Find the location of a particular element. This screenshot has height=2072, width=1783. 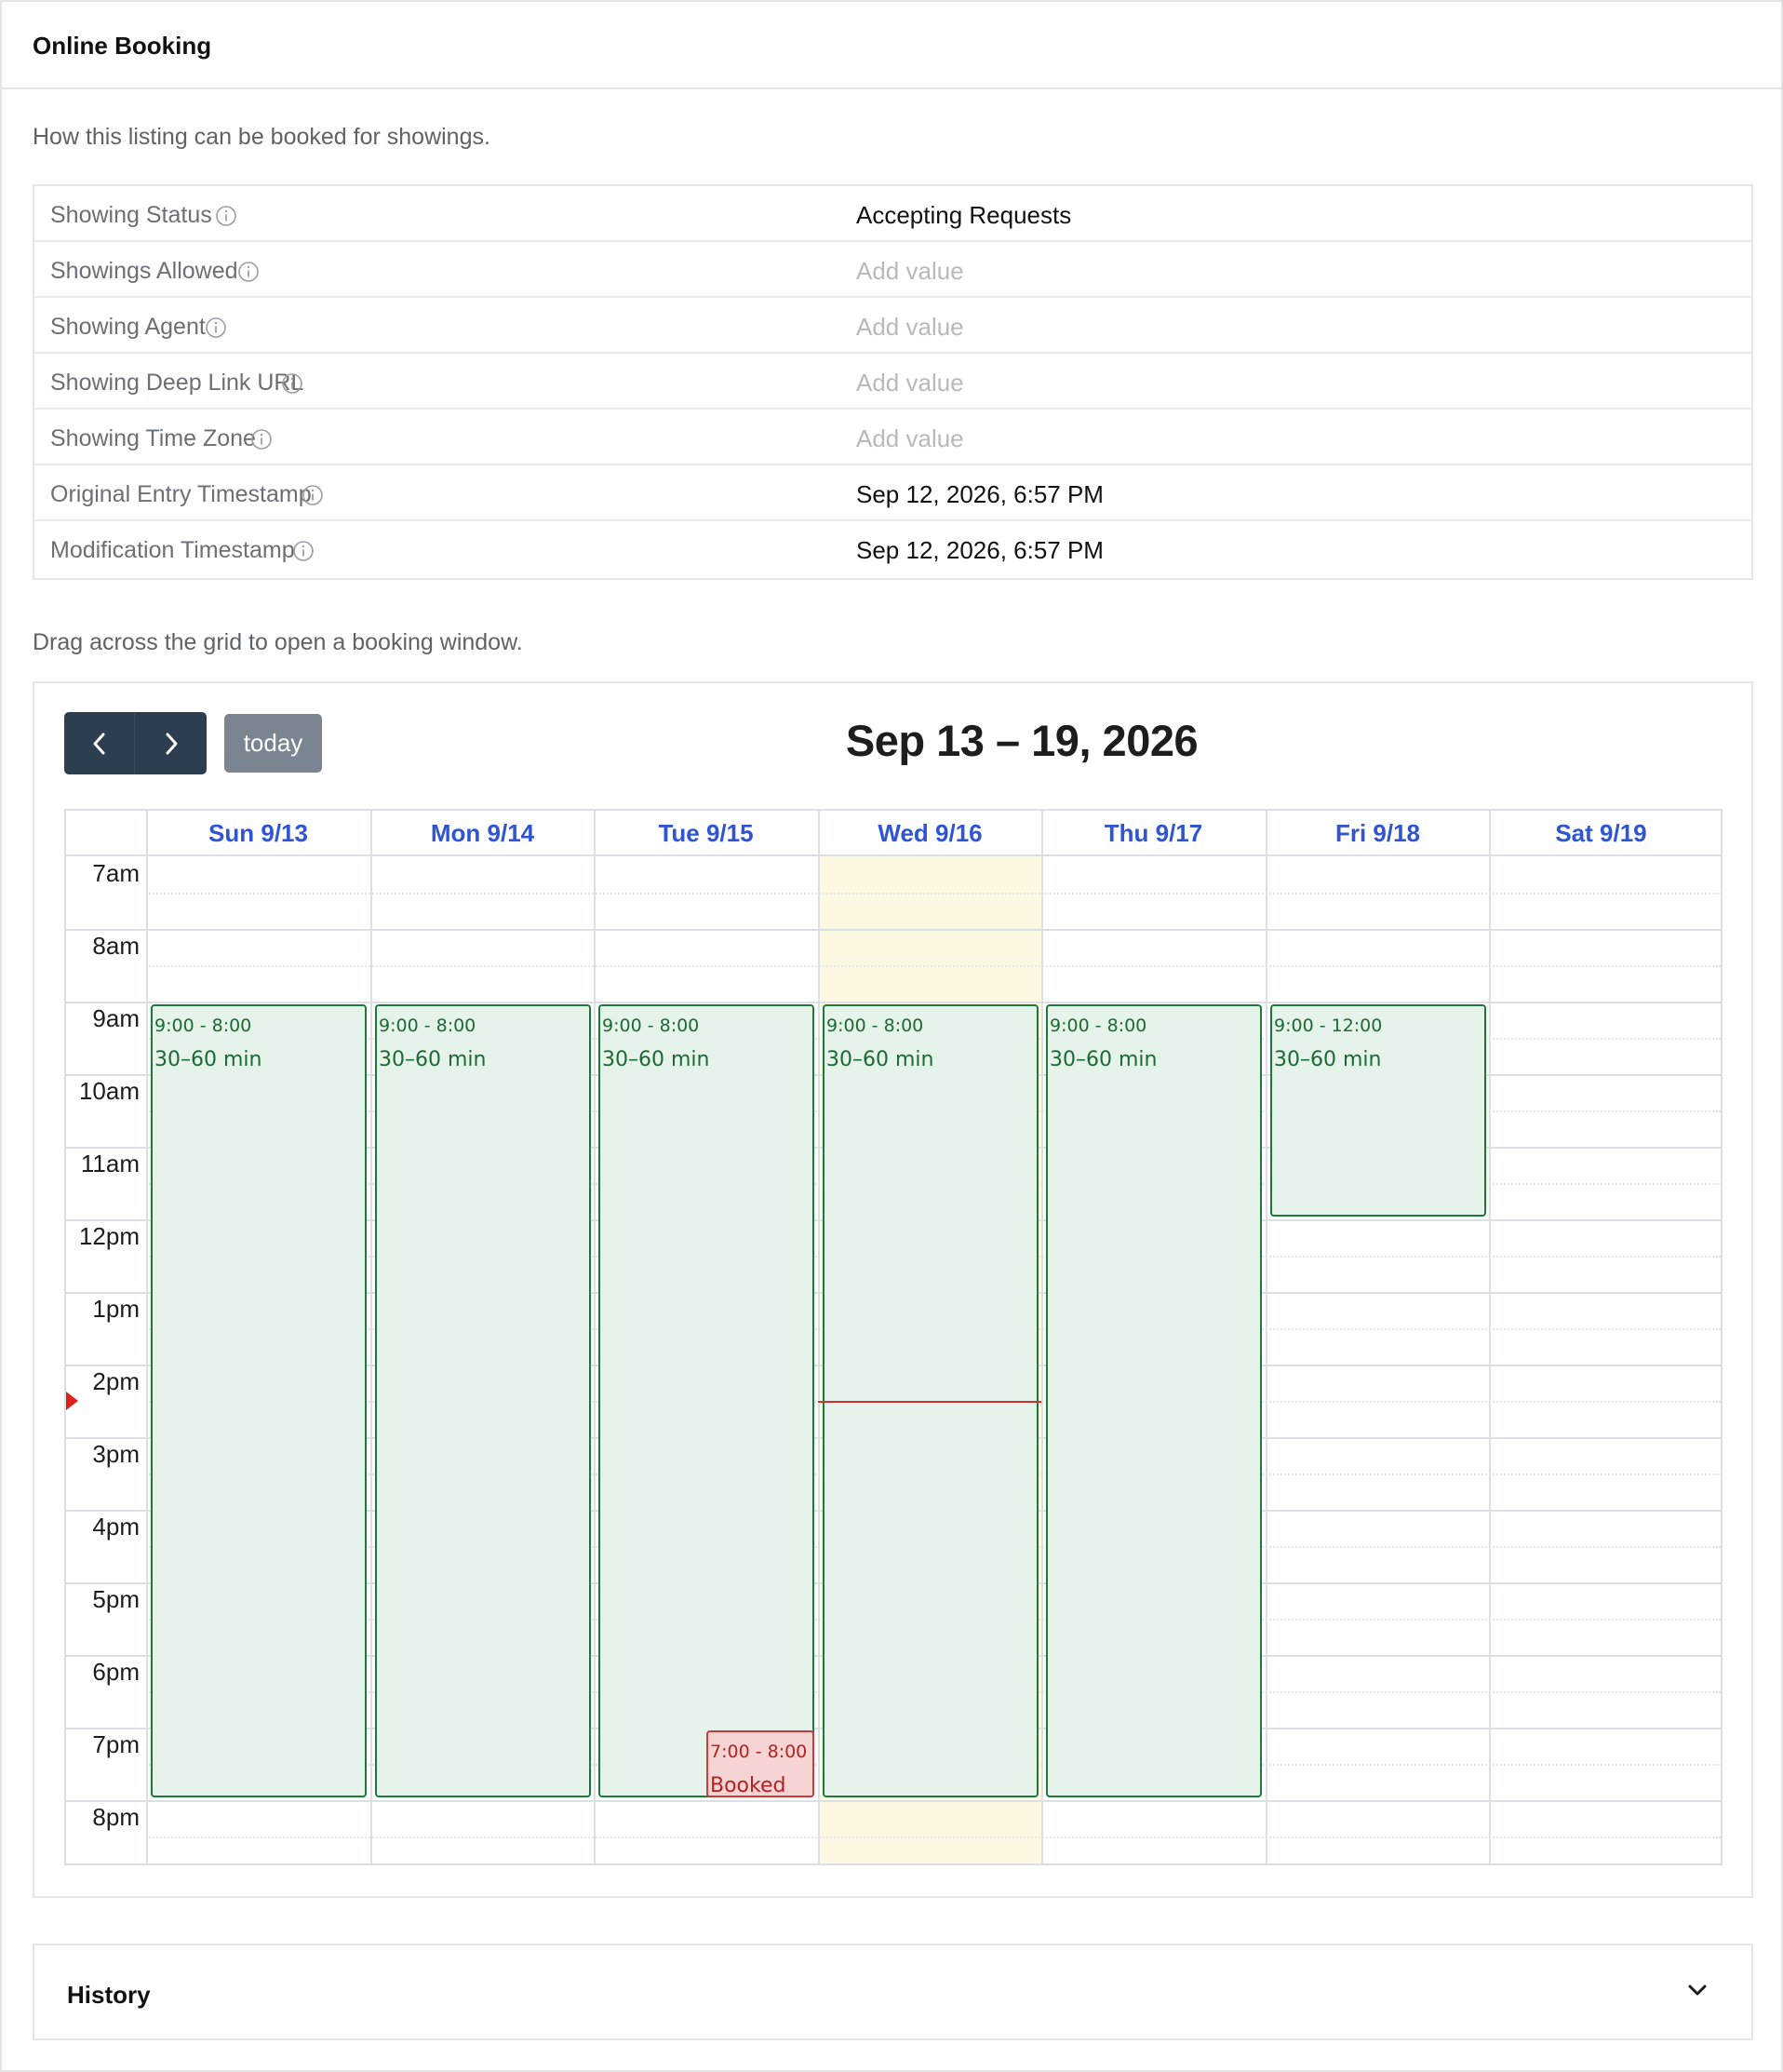

history-section: History is located at coordinates (893, 1992).